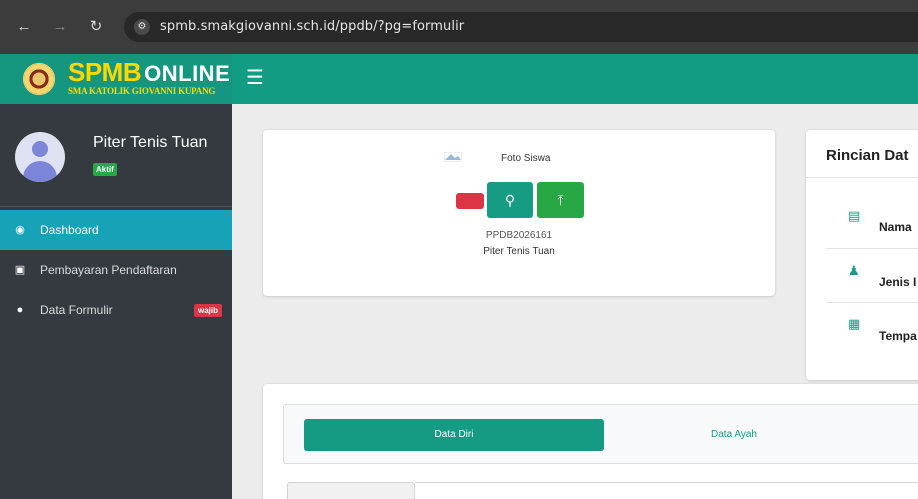  Describe the element at coordinates (519, 251) in the screenshot. I see `student-name: Piter Tenis Tuan` at that location.